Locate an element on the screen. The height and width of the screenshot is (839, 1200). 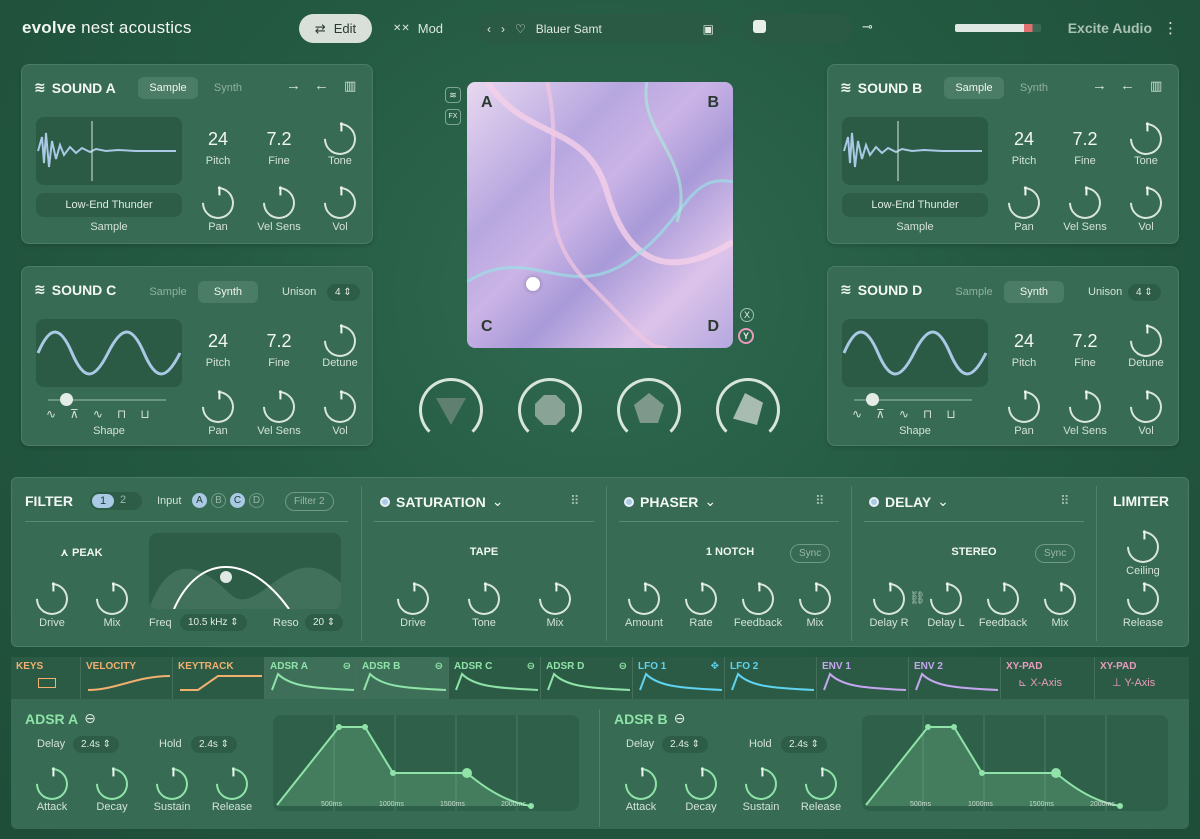
mod-keytrack: KEYTRACK is located at coordinates (219, 678).